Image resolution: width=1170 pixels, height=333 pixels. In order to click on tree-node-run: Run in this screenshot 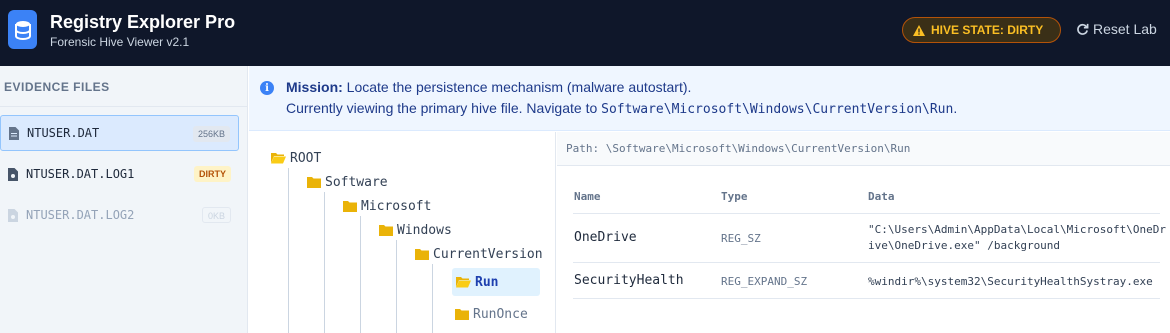, I will do `click(496, 282)`.